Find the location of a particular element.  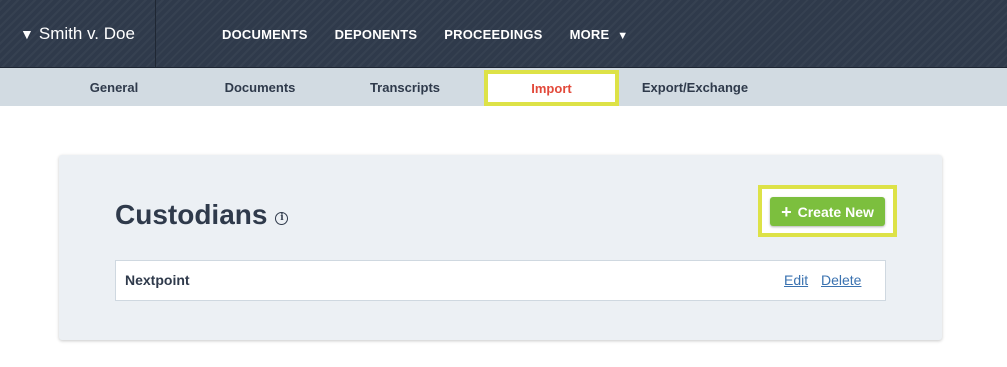

custodian-name: Nextpoint is located at coordinates (157, 280).